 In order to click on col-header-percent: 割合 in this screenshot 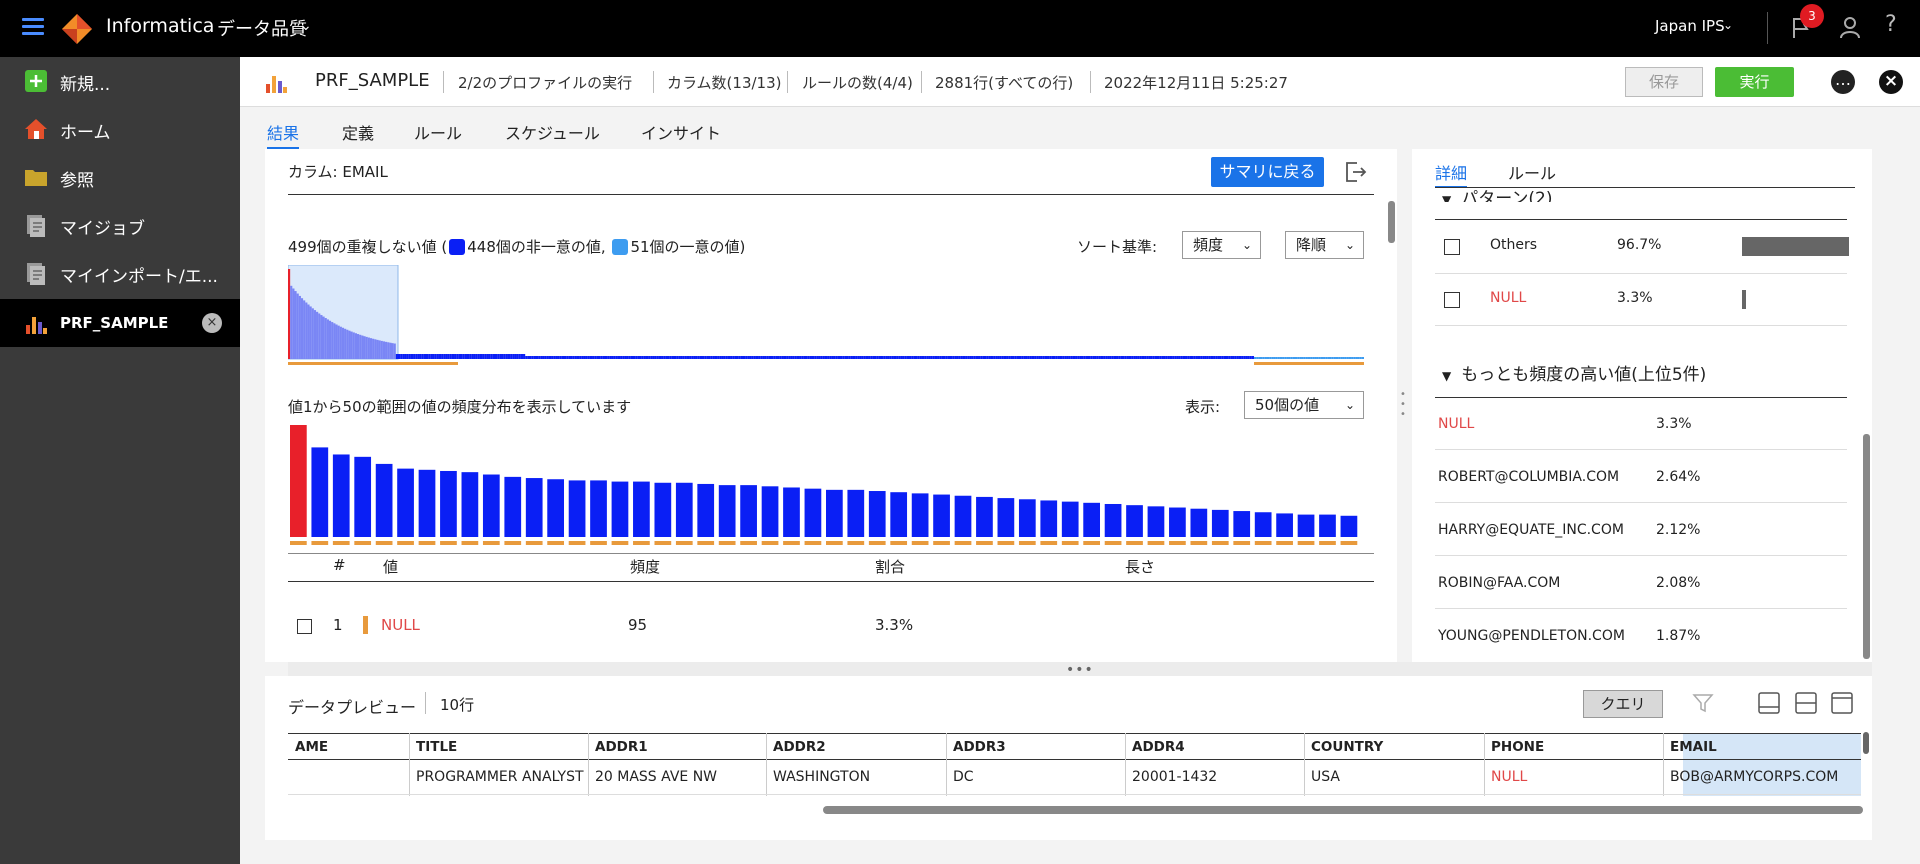, I will do `click(890, 566)`.